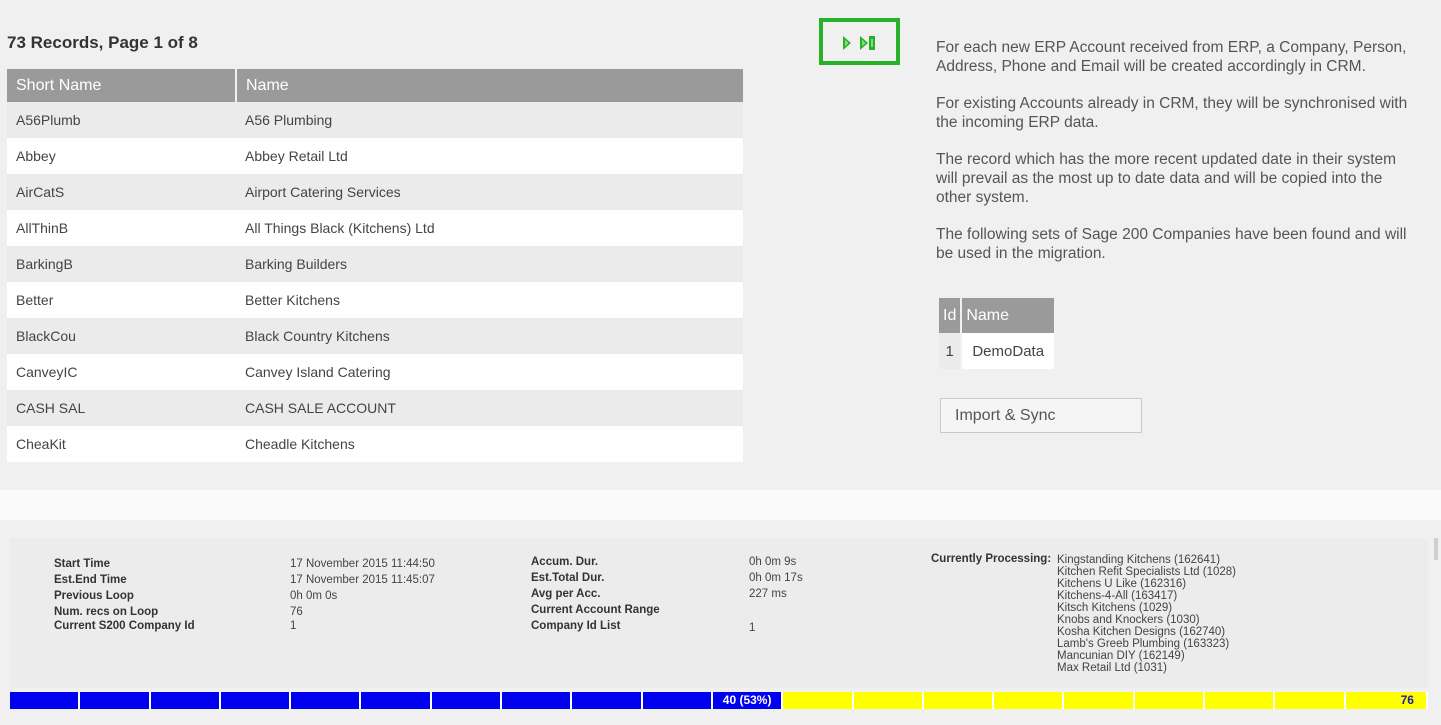 This screenshot has height=725, width=1441. What do you see at coordinates (950, 315) in the screenshot?
I see `column-header-id: Id` at bounding box center [950, 315].